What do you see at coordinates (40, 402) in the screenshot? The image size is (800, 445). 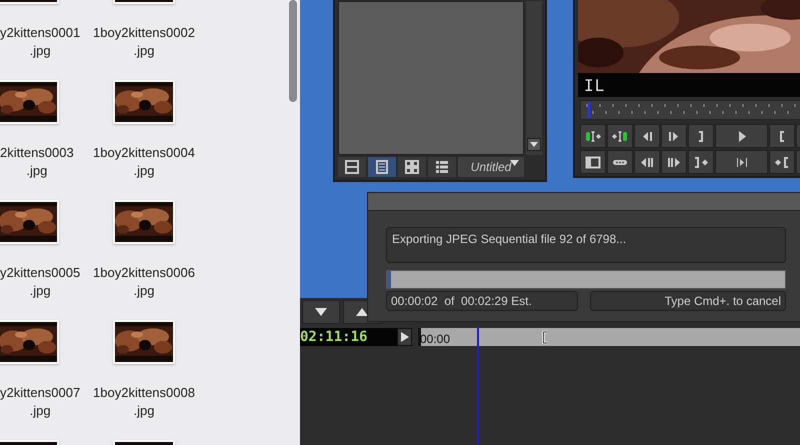 I see `file-name: y2kittens0007 .jpg` at bounding box center [40, 402].